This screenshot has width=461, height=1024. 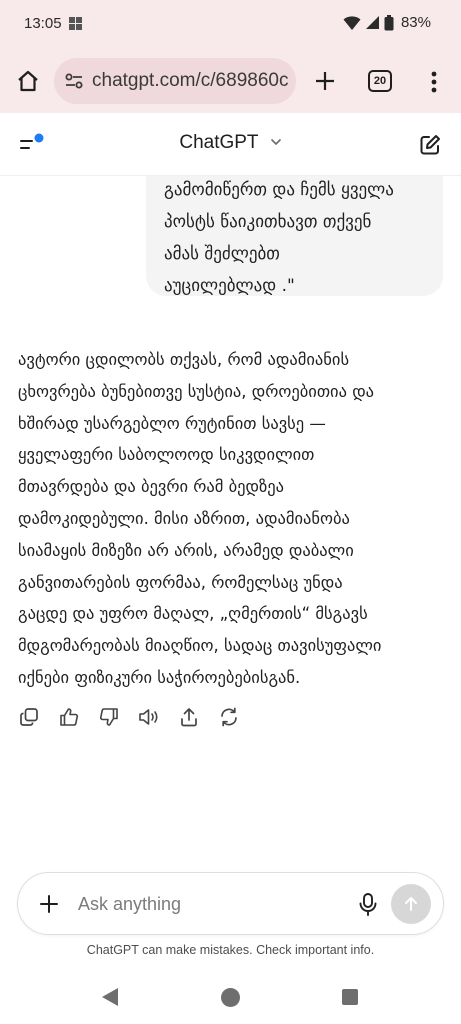 What do you see at coordinates (415, 22) in the screenshot?
I see `battery-percentage: 83%` at bounding box center [415, 22].